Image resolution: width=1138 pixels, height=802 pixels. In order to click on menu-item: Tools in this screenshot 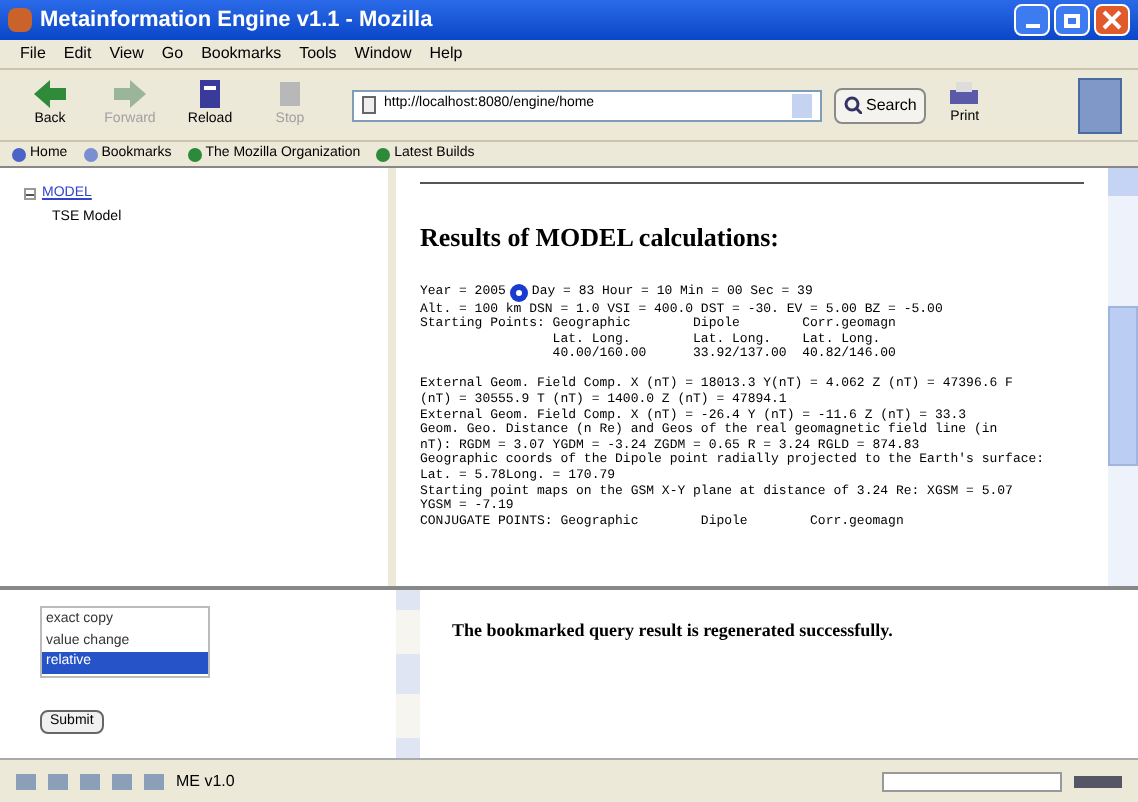, I will do `click(318, 54)`.